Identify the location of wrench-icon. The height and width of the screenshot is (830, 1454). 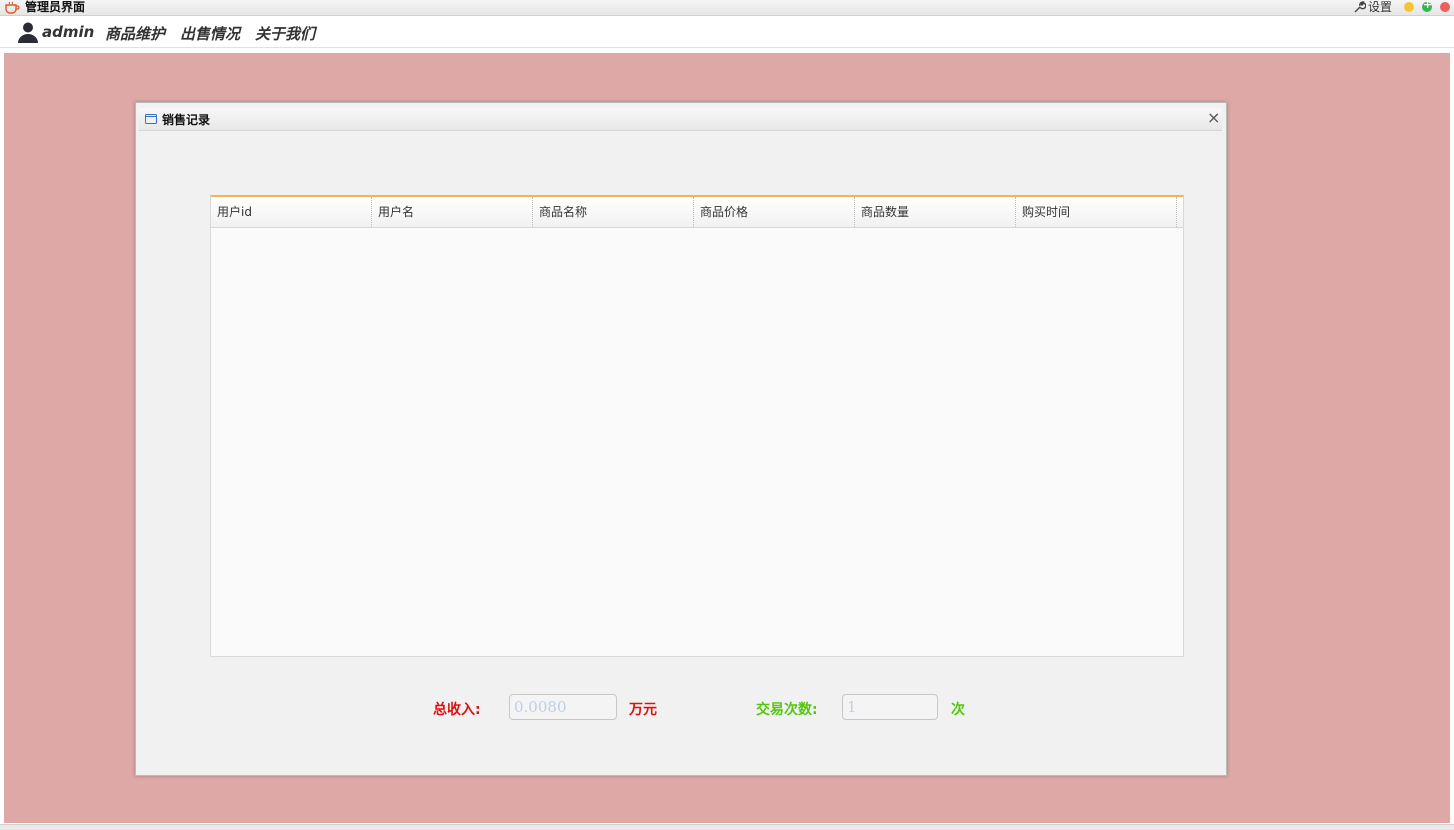
(1360, 7).